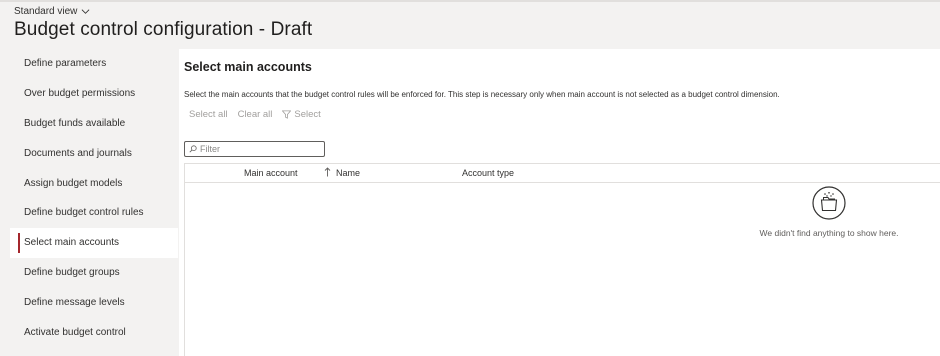 Image resolution: width=940 pixels, height=356 pixels. Describe the element at coordinates (74, 302) in the screenshot. I see `sidebar-item-label: Define message levels` at that location.